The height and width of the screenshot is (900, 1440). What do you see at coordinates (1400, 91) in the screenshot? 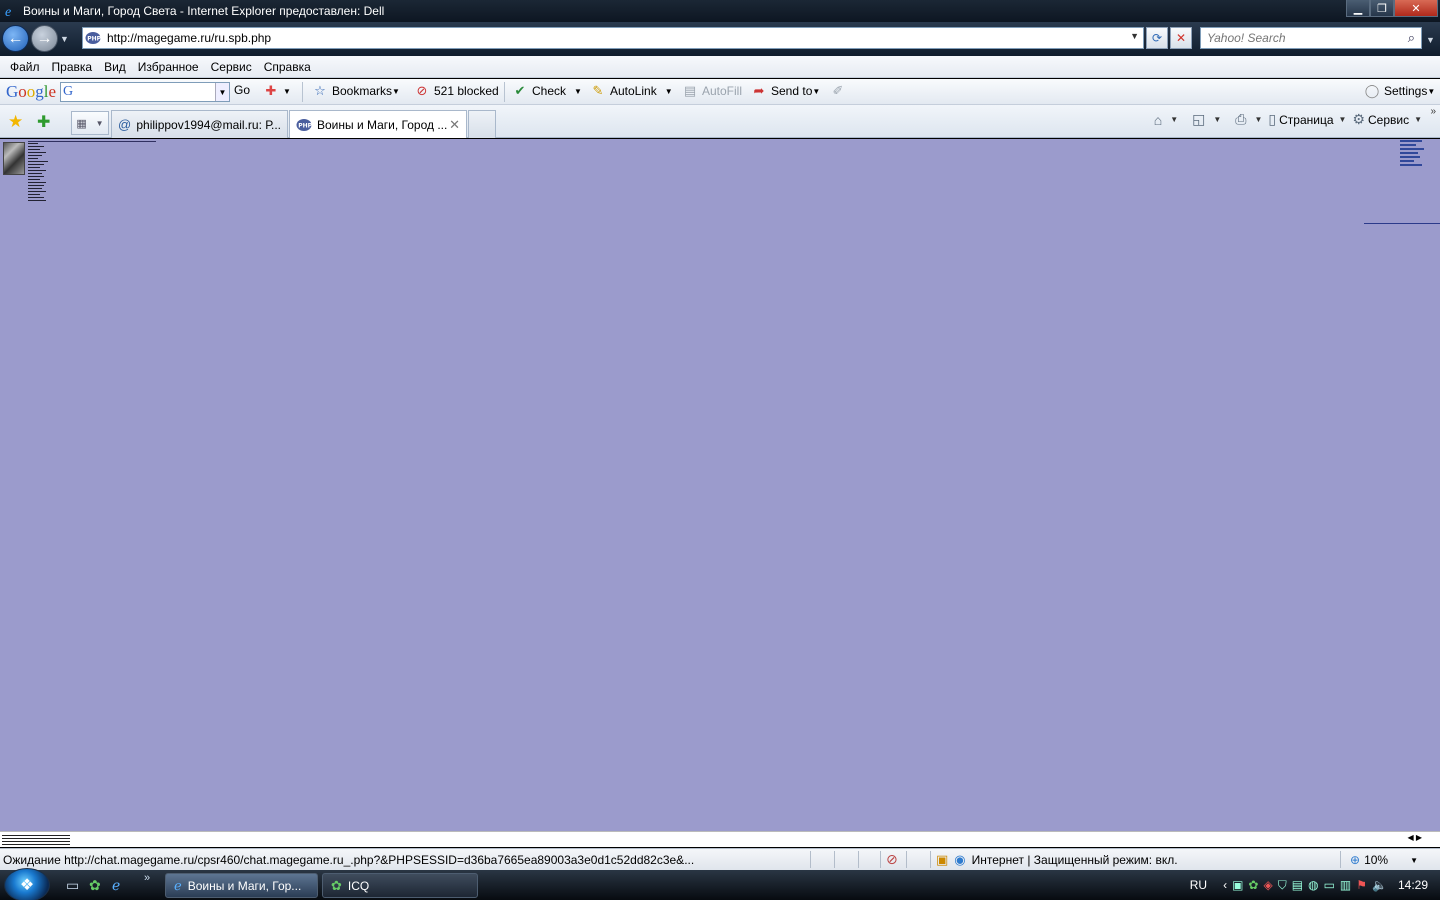
I see `settings-button: ◯ Settings ▼` at bounding box center [1400, 91].